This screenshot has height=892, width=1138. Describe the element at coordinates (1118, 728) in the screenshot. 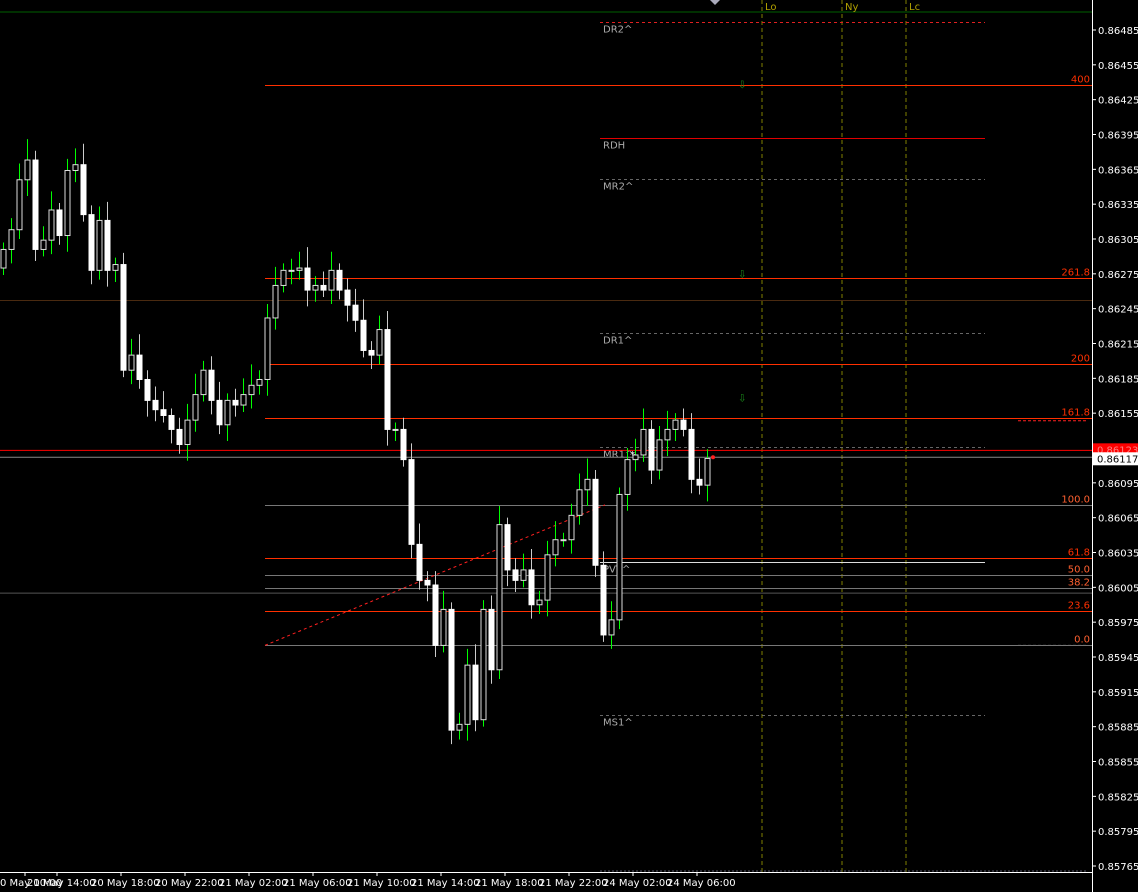

I see `y-tick-label: 0.85885` at that location.